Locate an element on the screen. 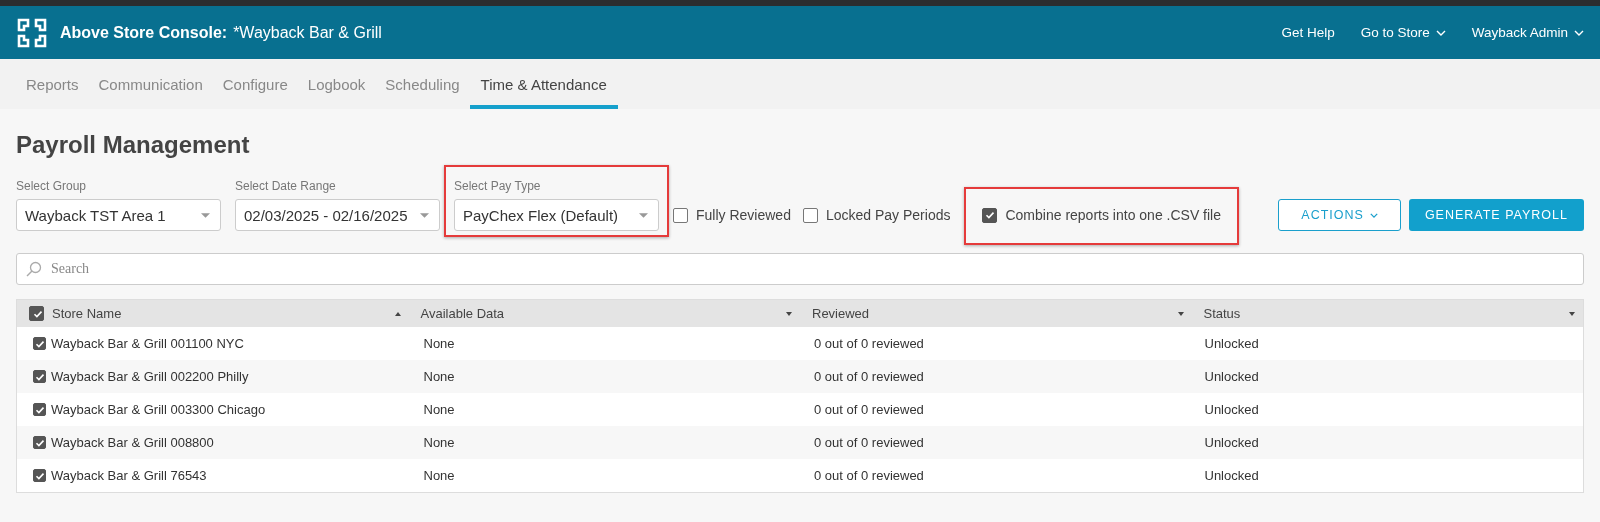 The image size is (1600, 522). checkbox-label: Fully Reviewed is located at coordinates (743, 215).